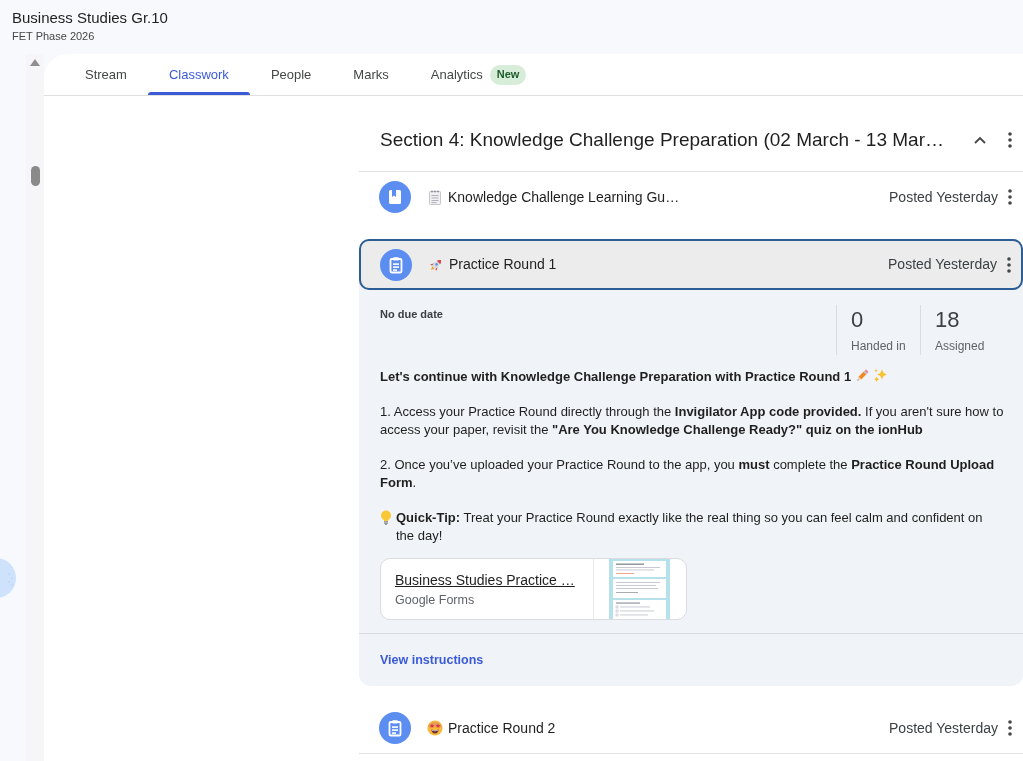  I want to click on scroll-up-arrow-icon, so click(35, 62).